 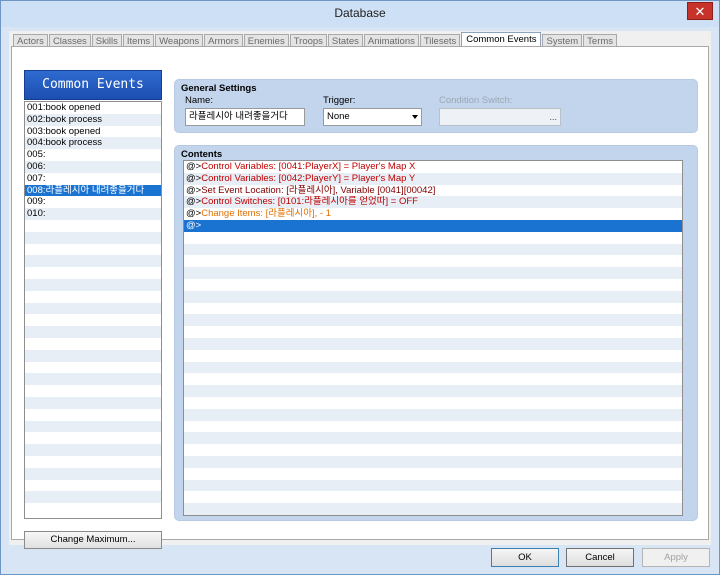 What do you see at coordinates (372, 117) in the screenshot?
I see `trigger-select: None` at bounding box center [372, 117].